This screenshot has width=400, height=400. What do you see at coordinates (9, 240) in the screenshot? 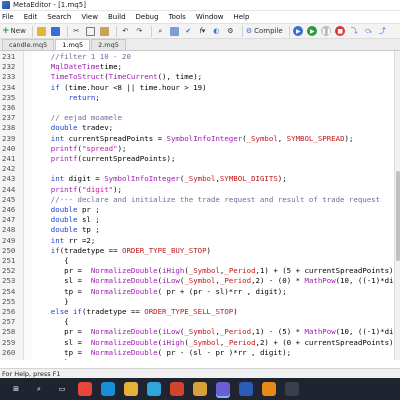
I see `line-number: 249` at bounding box center [9, 240].